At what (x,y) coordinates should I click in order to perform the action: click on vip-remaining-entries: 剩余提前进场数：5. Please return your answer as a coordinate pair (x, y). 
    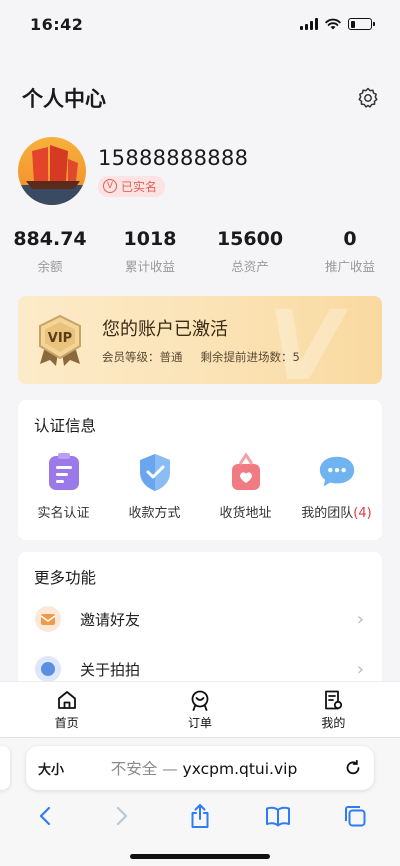
    Looking at the image, I should click on (250, 357).